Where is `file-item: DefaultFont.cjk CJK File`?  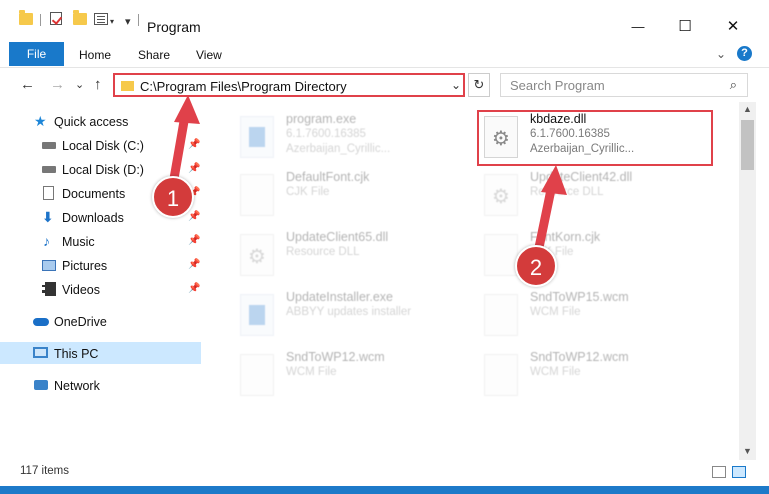
file-item: DefaultFont.cjk CJK File is located at coordinates (336, 194).